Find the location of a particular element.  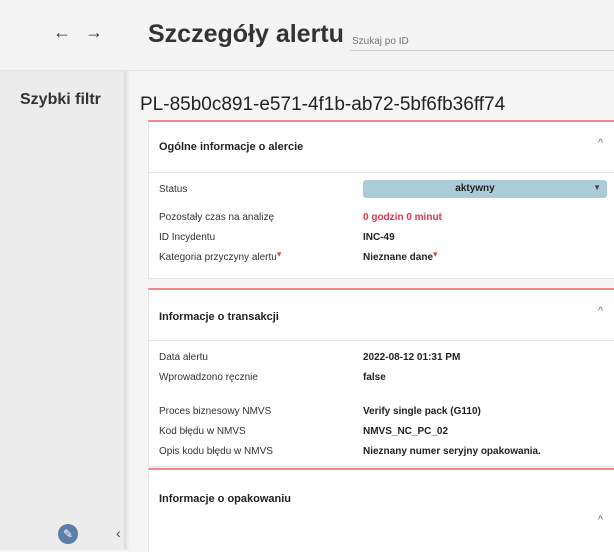

nmvs-process-label: Proces biznesowy NMVS is located at coordinates (215, 411).